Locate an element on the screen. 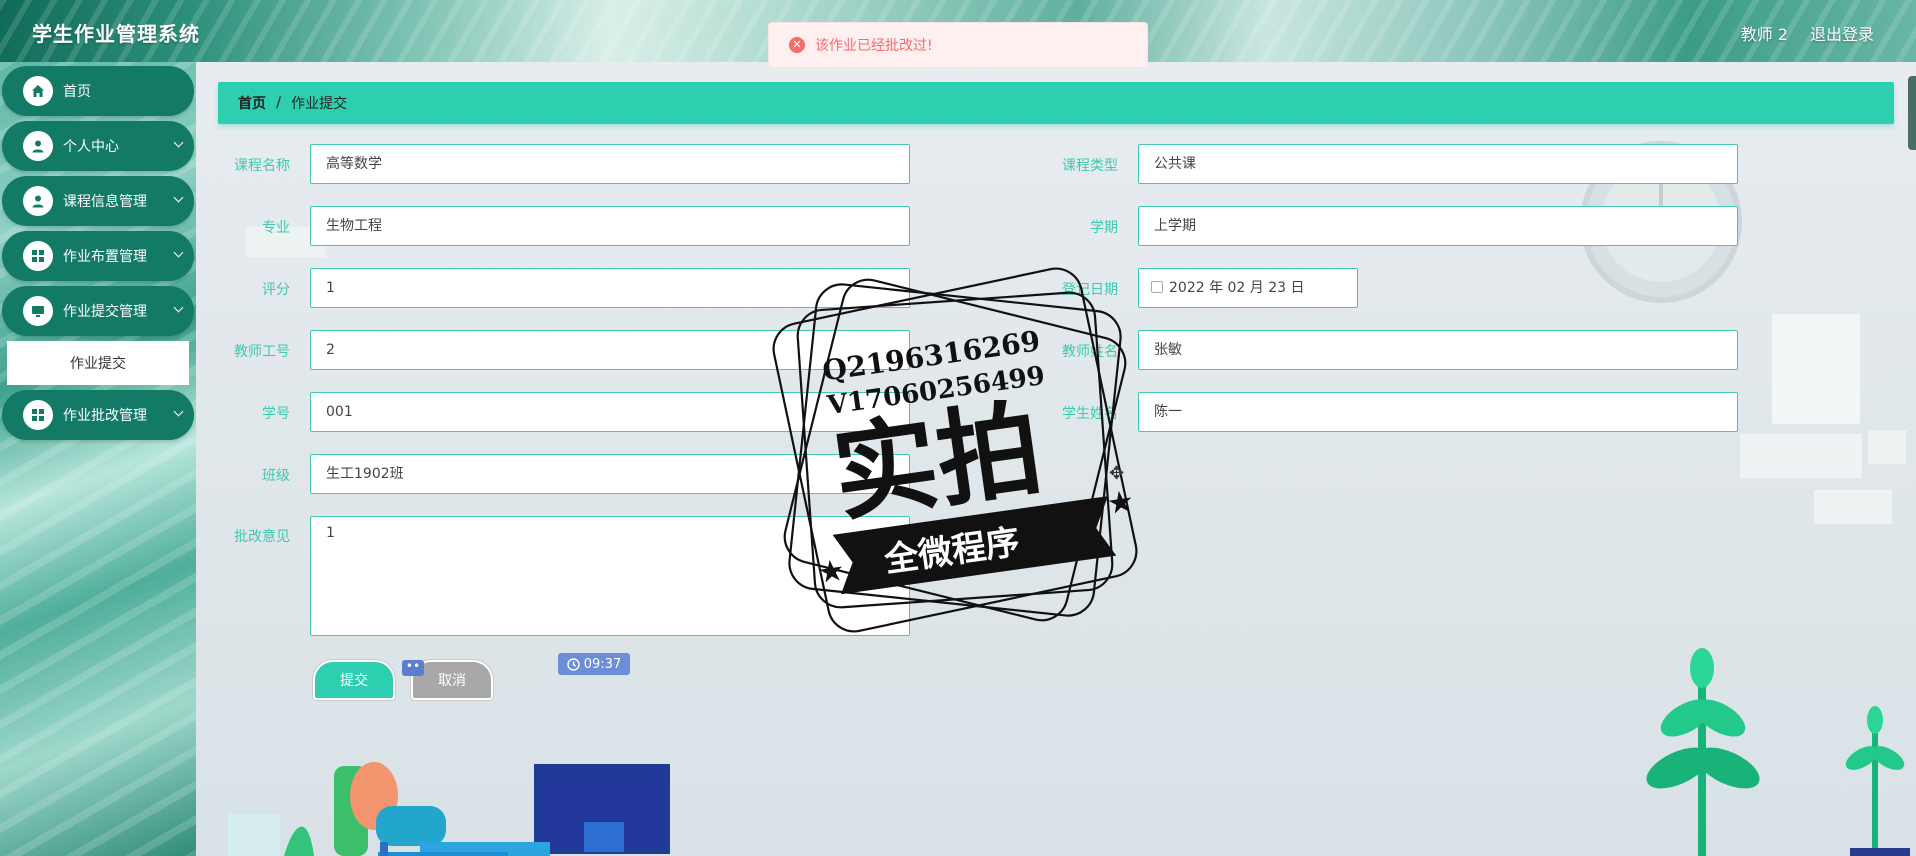  register-date-picker: 2022 年 02 月 23 日 is located at coordinates (1248, 288).